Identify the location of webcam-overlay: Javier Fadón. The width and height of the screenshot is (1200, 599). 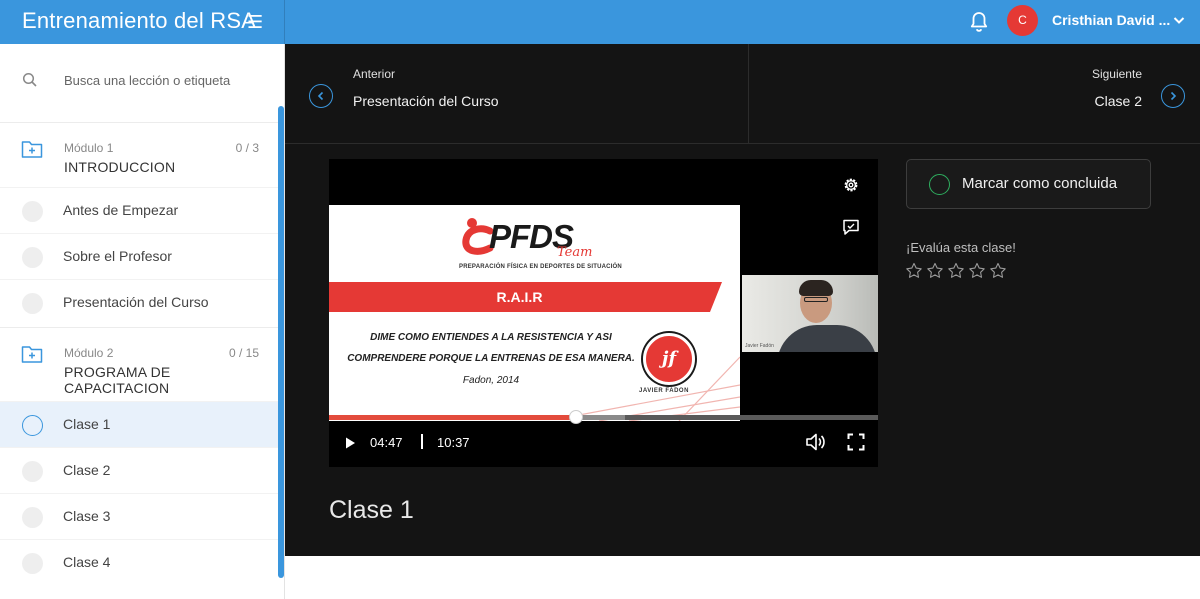
(810, 313).